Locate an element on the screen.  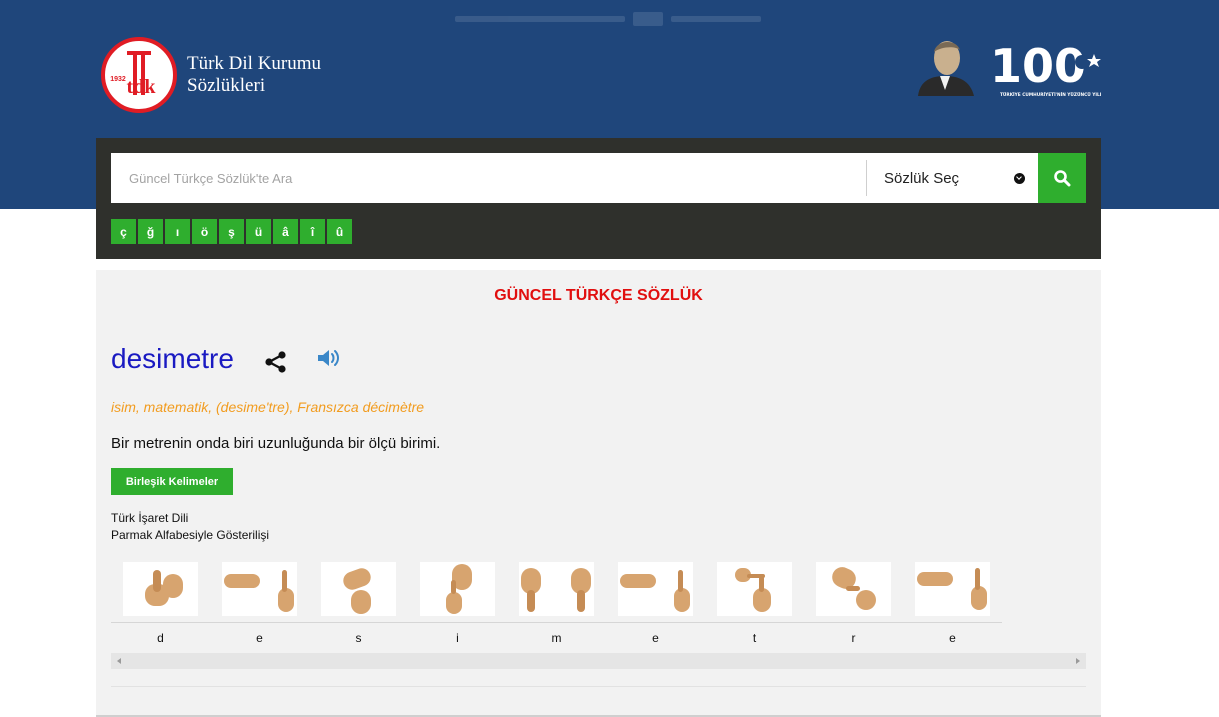
centenary-logo: 100 TÜRKİYE CUMHURİYETİ'NİN YÜZÜNCÜ YILI is located at coordinates (1046, 67).